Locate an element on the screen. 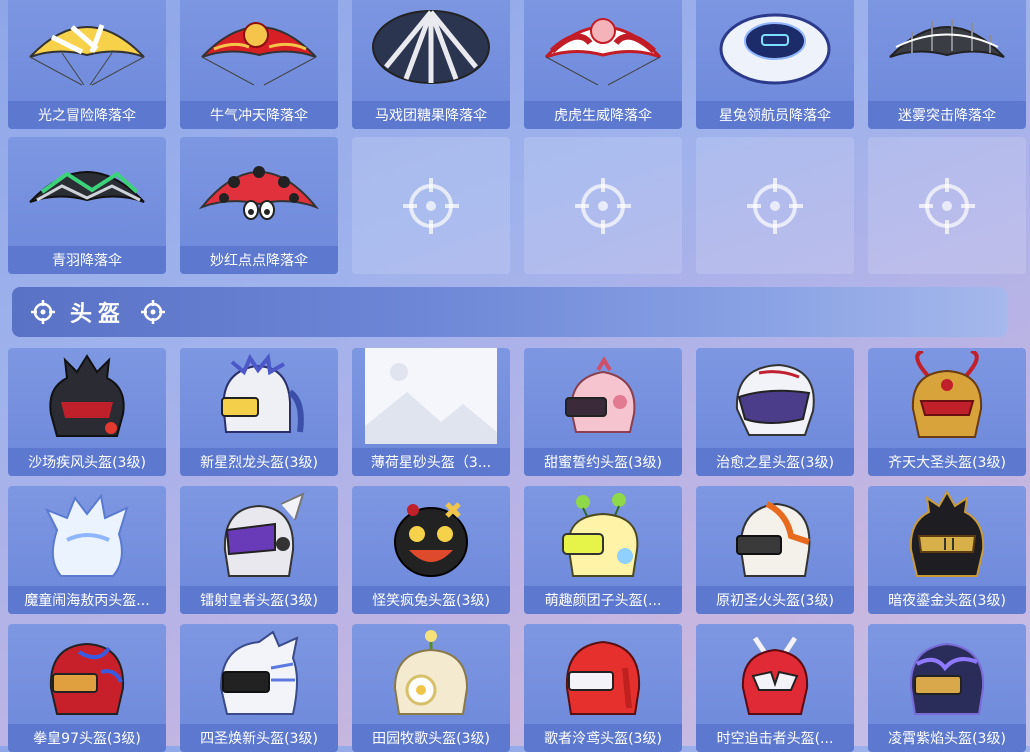  helmet-kof-icon is located at coordinates (87, 678).